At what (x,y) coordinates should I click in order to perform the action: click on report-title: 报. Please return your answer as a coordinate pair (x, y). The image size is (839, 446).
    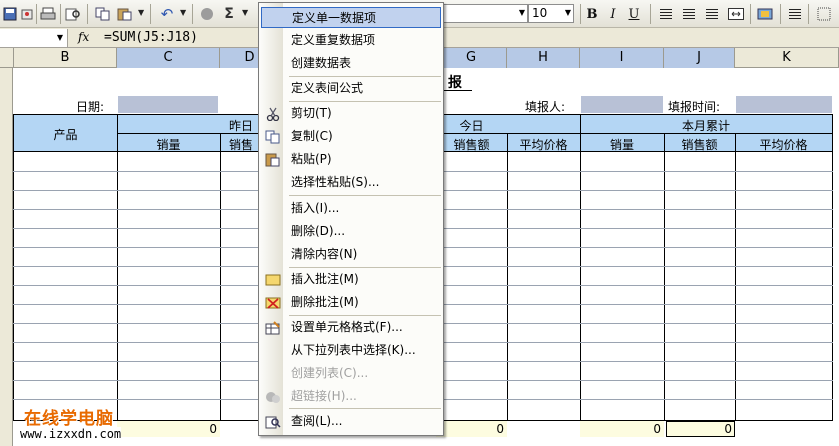
    Looking at the image, I should click on (455, 83).